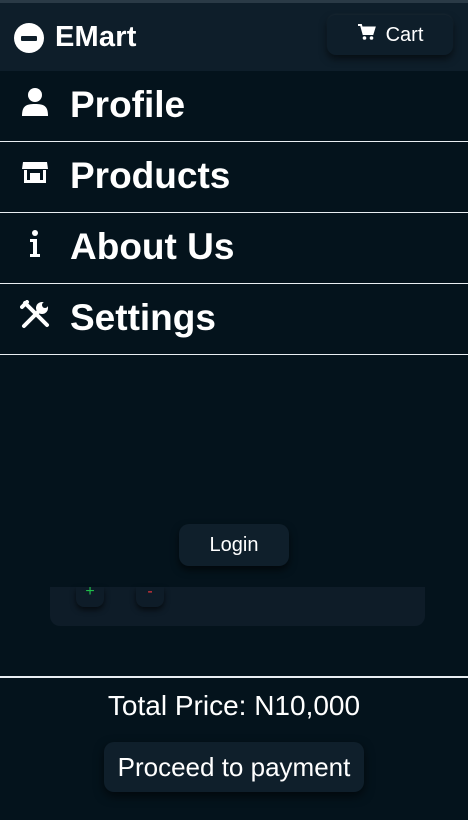 The image size is (468, 820). I want to click on footer-divider, so click(234, 677).